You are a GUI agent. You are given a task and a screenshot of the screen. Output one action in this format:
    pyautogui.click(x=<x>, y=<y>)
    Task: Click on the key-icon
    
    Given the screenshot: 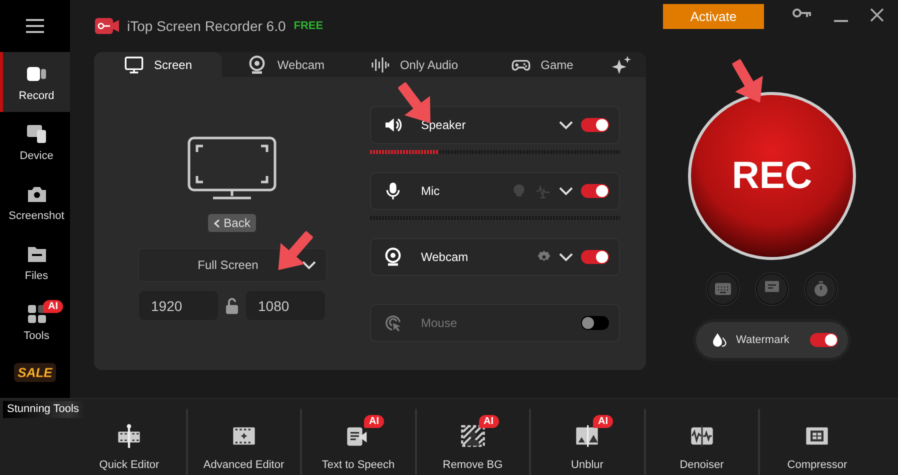 What is the action you would take?
    pyautogui.click(x=802, y=13)
    